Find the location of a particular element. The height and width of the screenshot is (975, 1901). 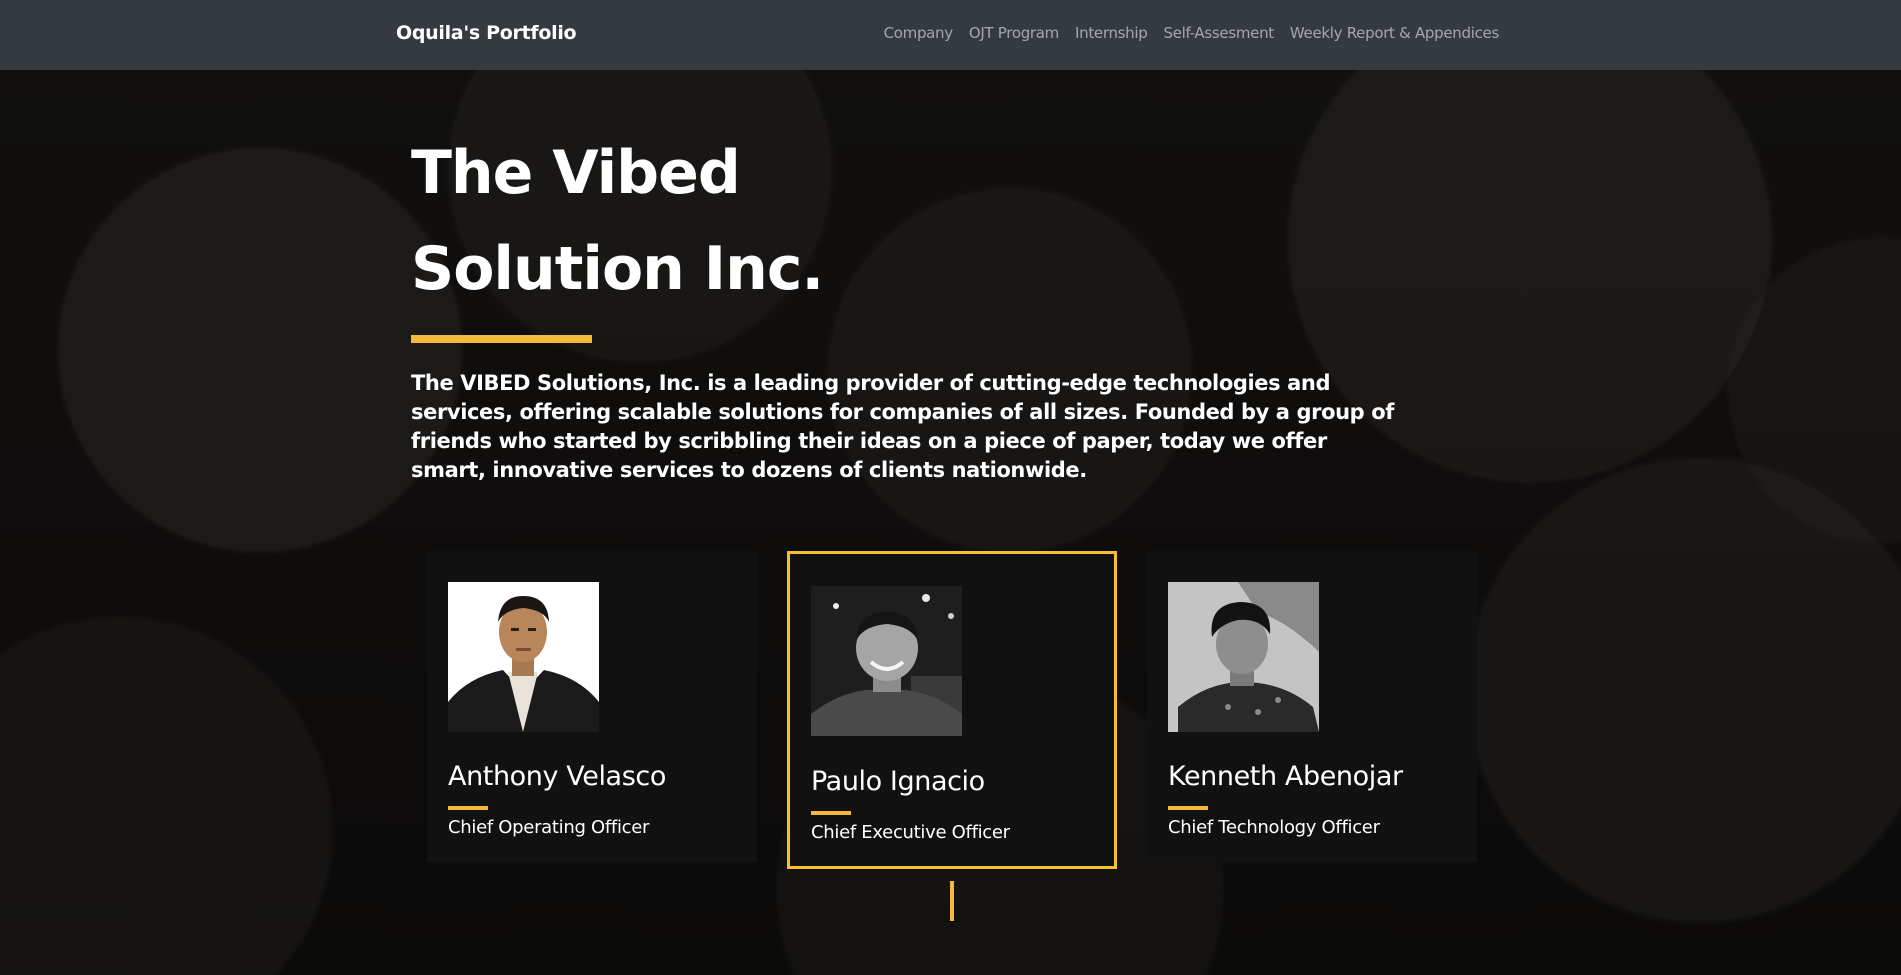

nav-link-weekly-report: Weekly Report & Appendices is located at coordinates (1394, 33).